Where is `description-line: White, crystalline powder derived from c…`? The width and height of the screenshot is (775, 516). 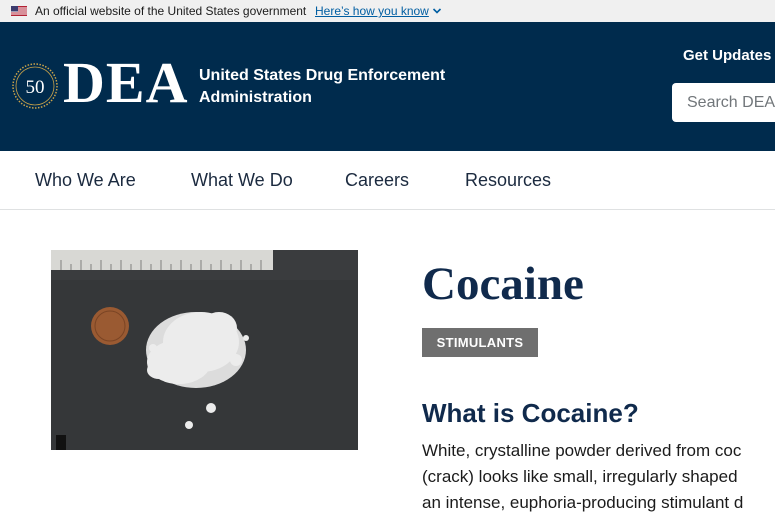 description-line: White, crystalline powder derived from c… is located at coordinates (582, 450).